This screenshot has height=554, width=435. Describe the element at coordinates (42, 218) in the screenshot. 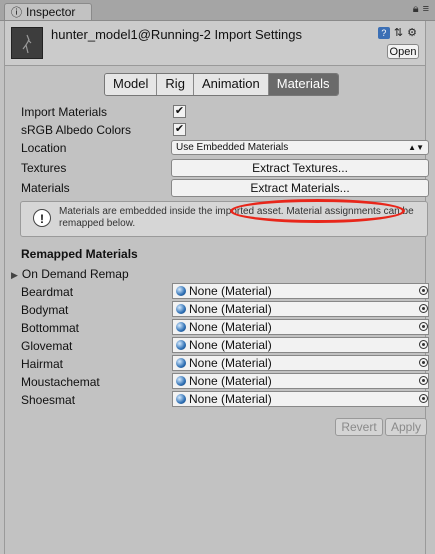

I see `exclamation-icon: !` at that location.